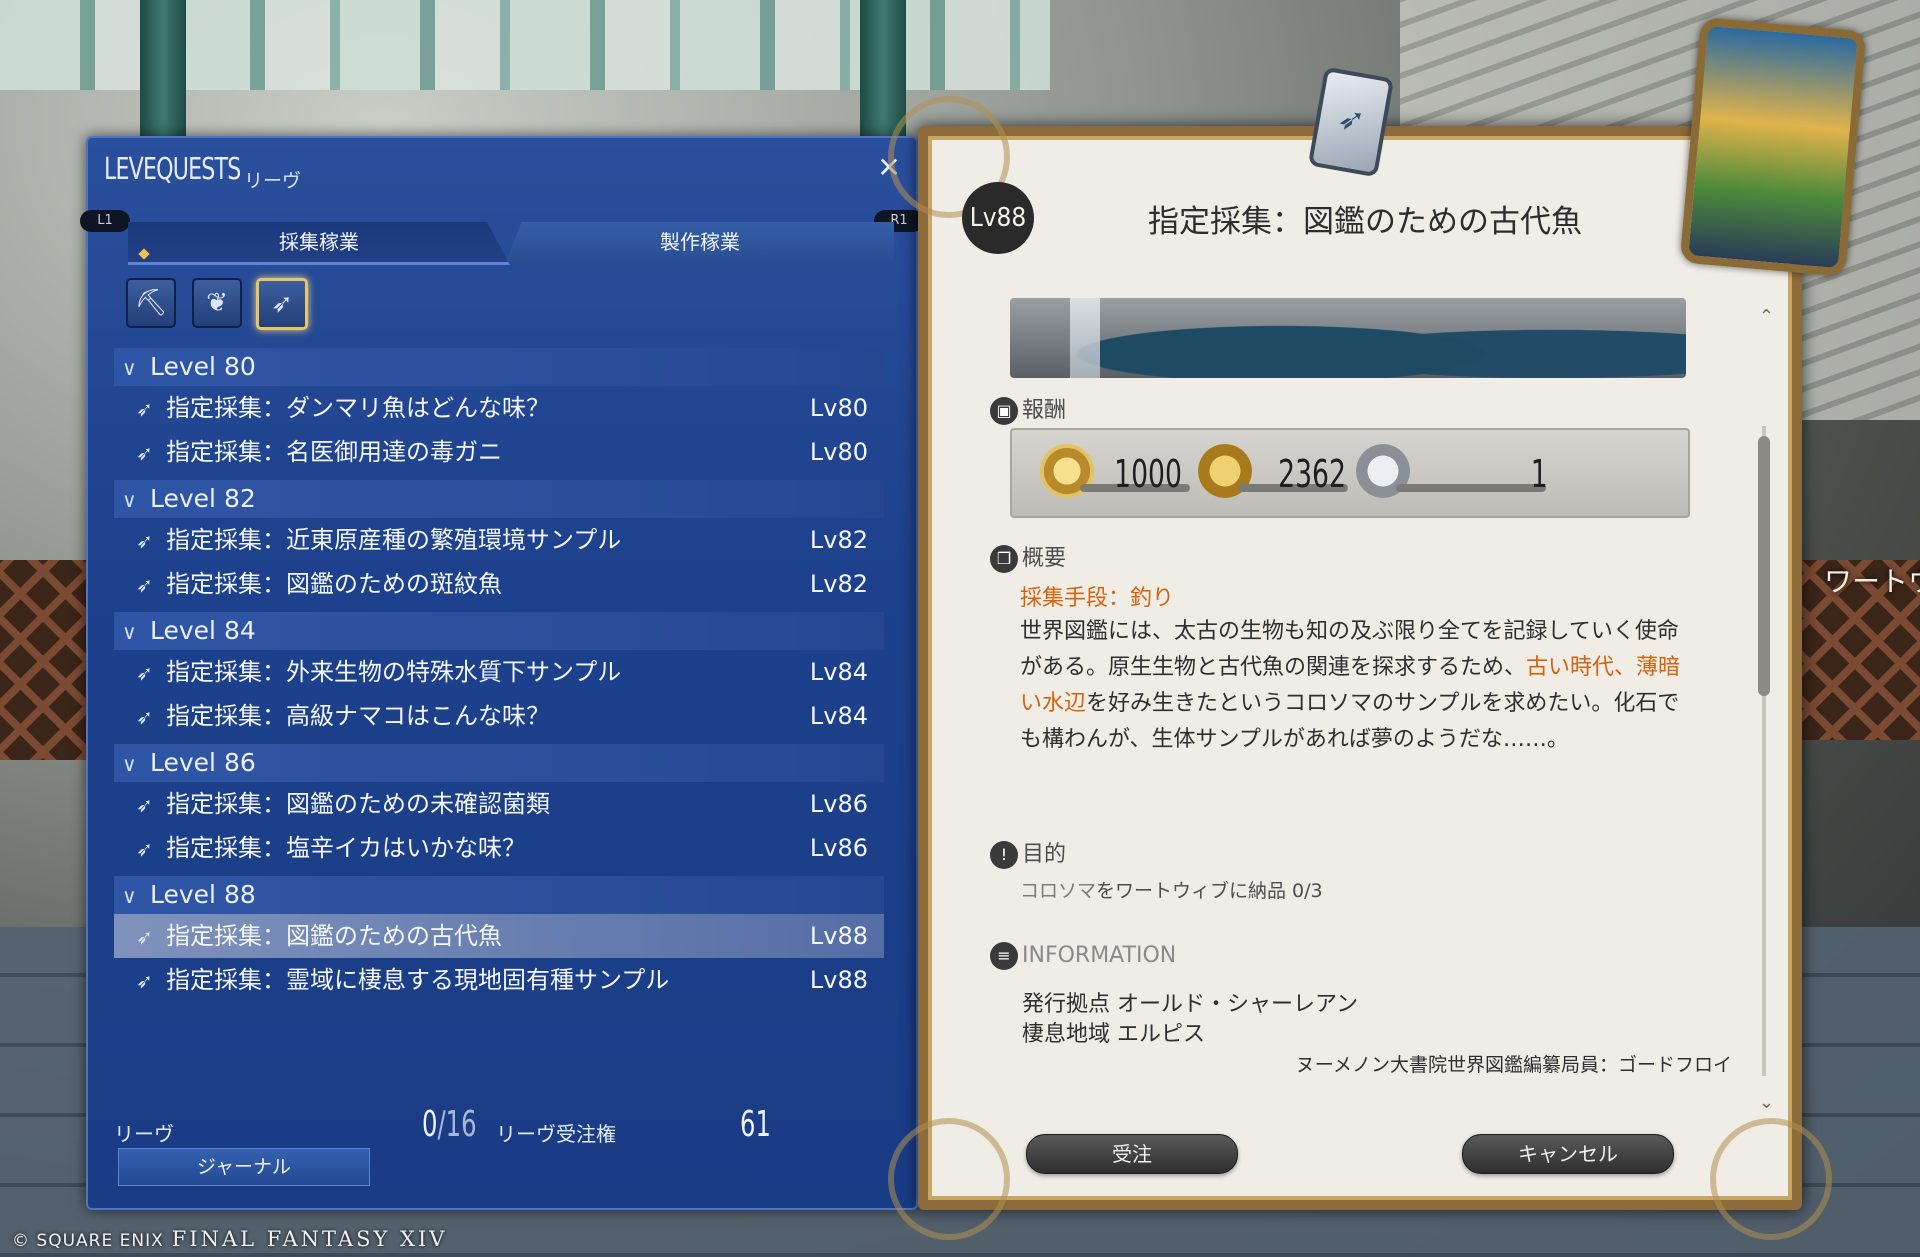  I want to click on level-group-label: Level 80, so click(203, 366).